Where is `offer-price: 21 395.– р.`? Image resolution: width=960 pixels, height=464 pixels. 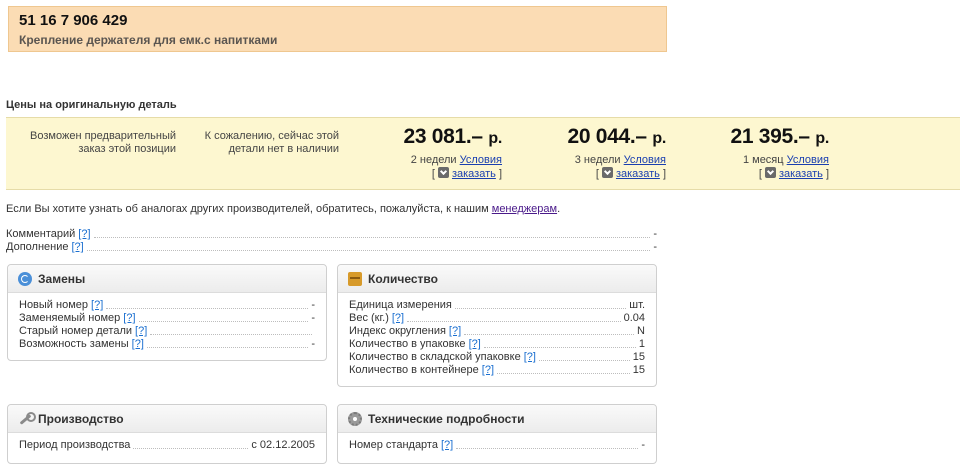 offer-price: 21 395.– р. is located at coordinates (779, 136).